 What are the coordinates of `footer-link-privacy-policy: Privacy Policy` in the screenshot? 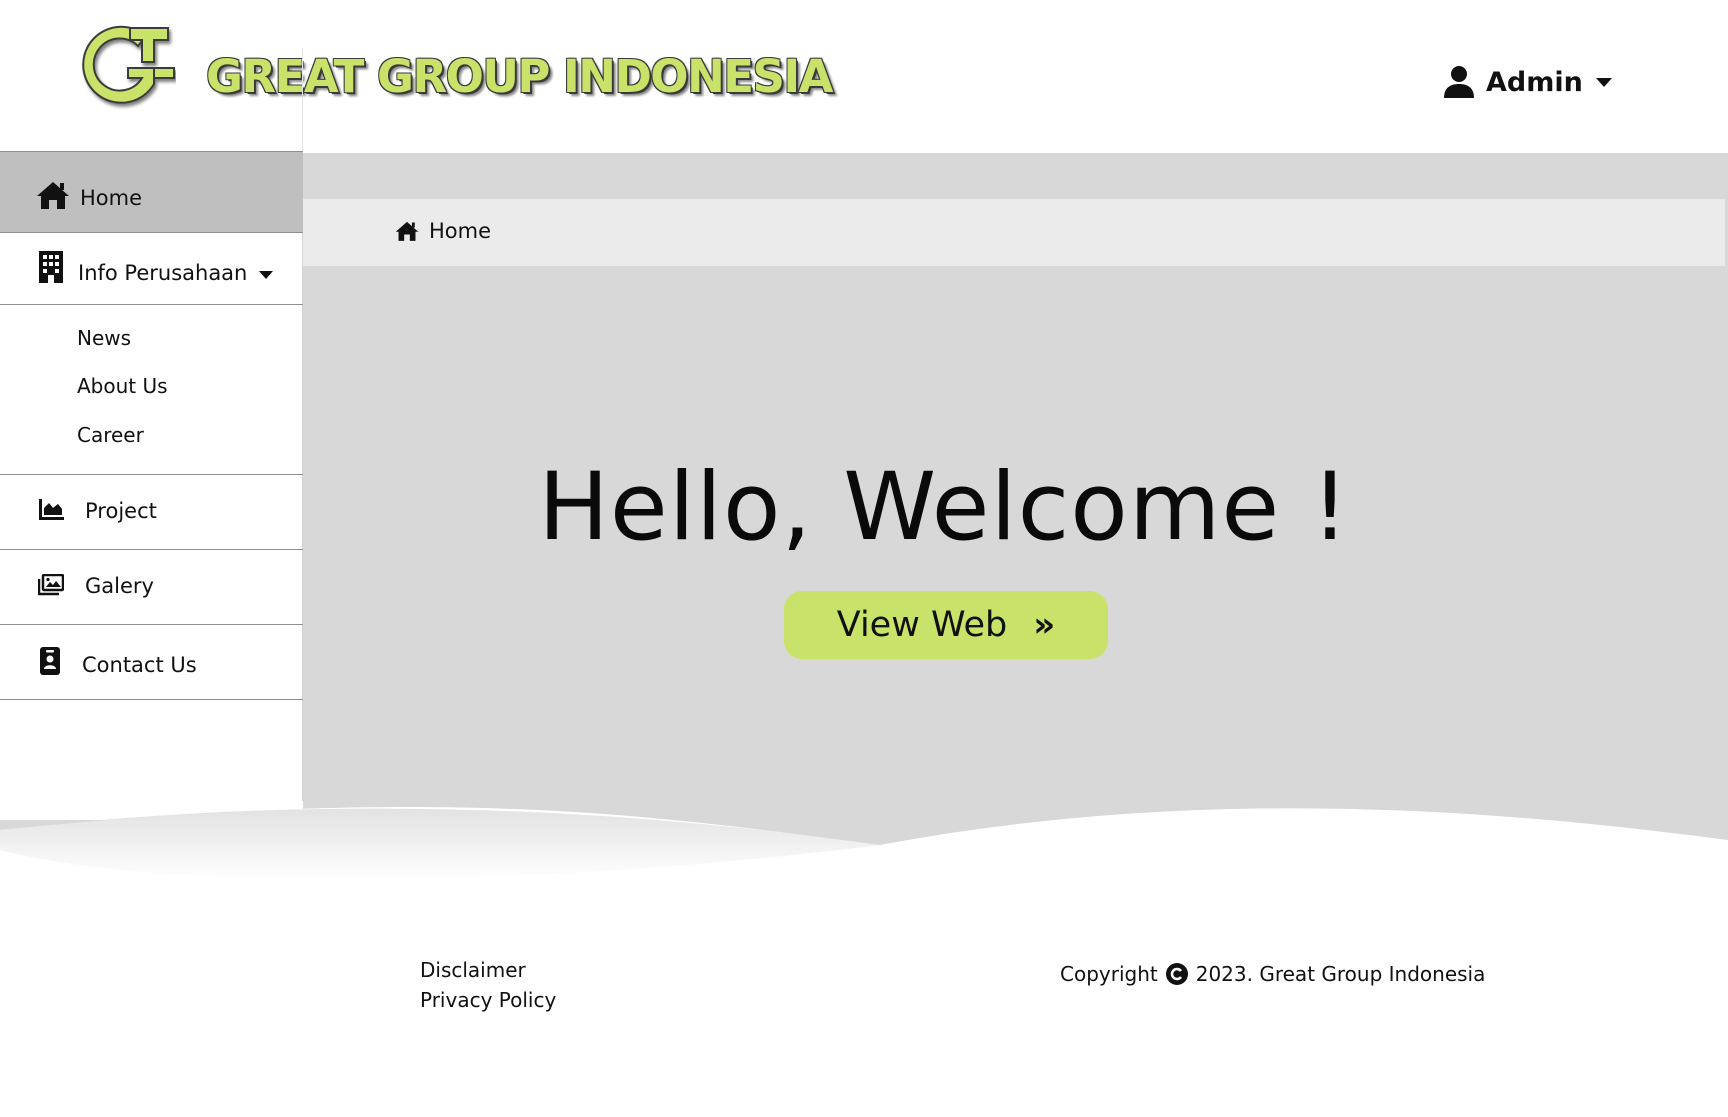 It's located at (488, 1000).